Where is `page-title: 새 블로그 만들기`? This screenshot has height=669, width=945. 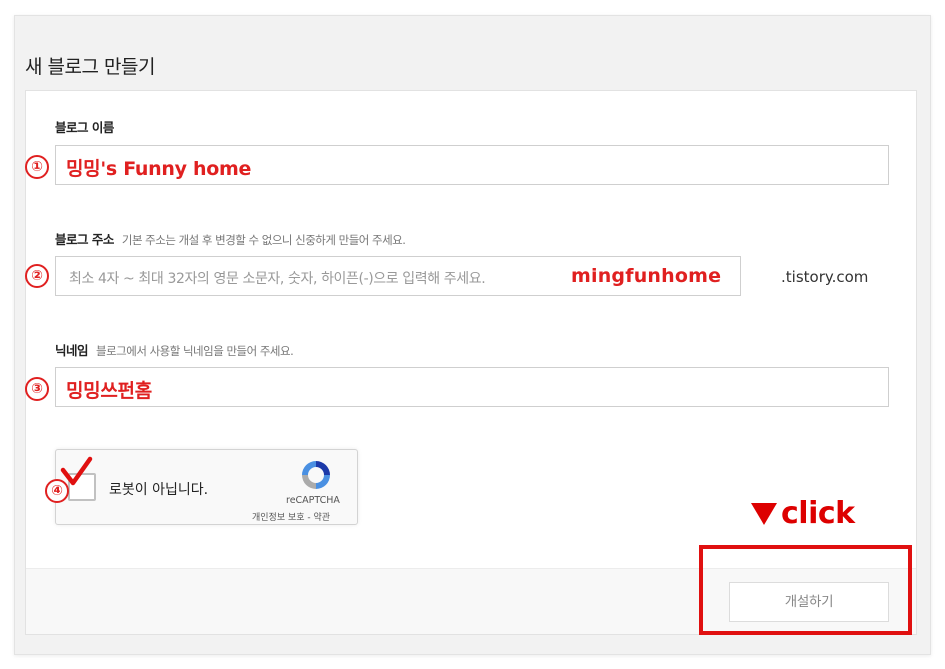
page-title: 새 블로그 만들기 is located at coordinates (90, 67).